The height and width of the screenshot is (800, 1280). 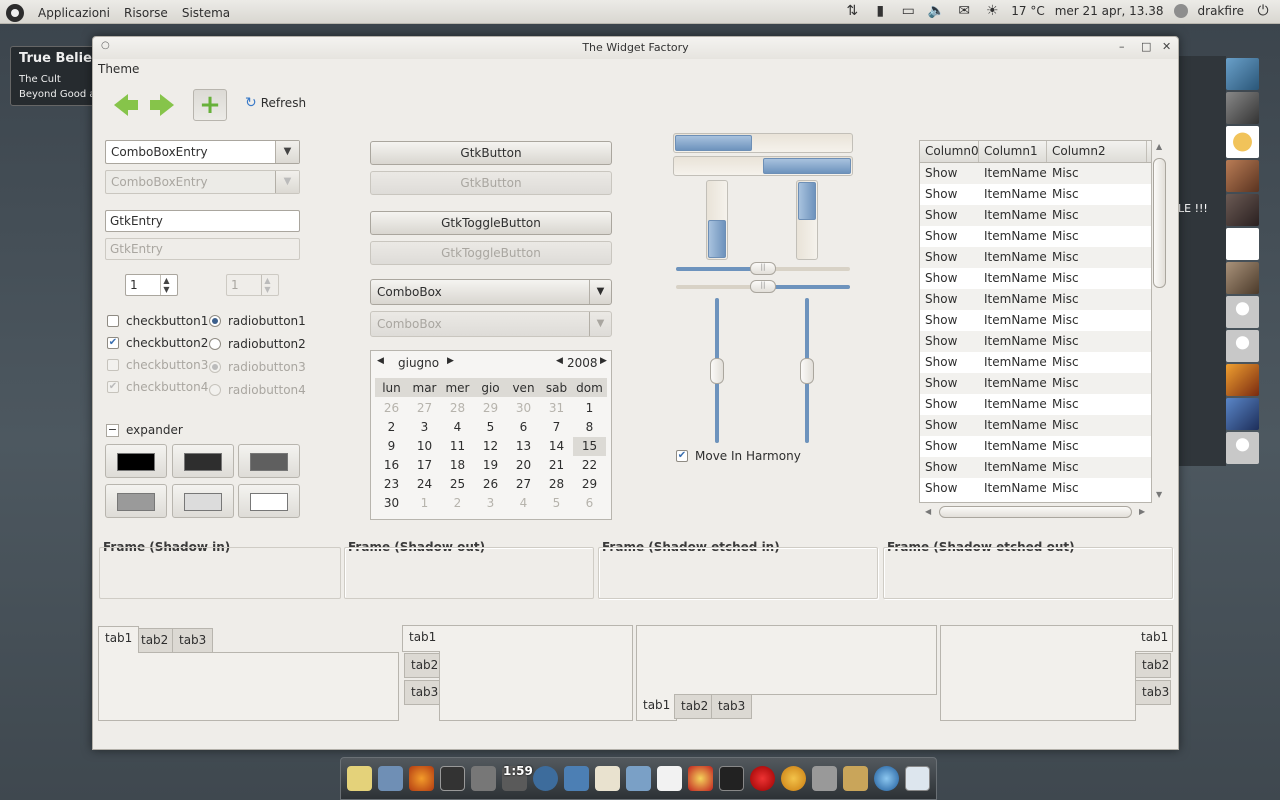 I want to click on titlebar: ○ The Widget Factory – □ ✕, so click(x=635, y=48).